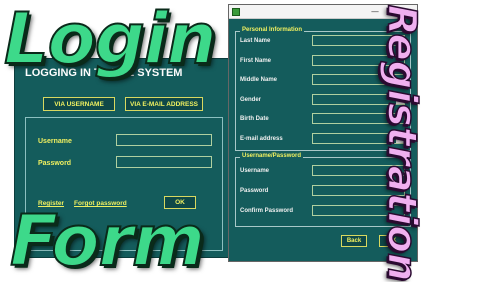 The height and width of the screenshot is (282, 480). What do you see at coordinates (254, 191) in the screenshot?
I see `reg-password-label: Password` at bounding box center [254, 191].